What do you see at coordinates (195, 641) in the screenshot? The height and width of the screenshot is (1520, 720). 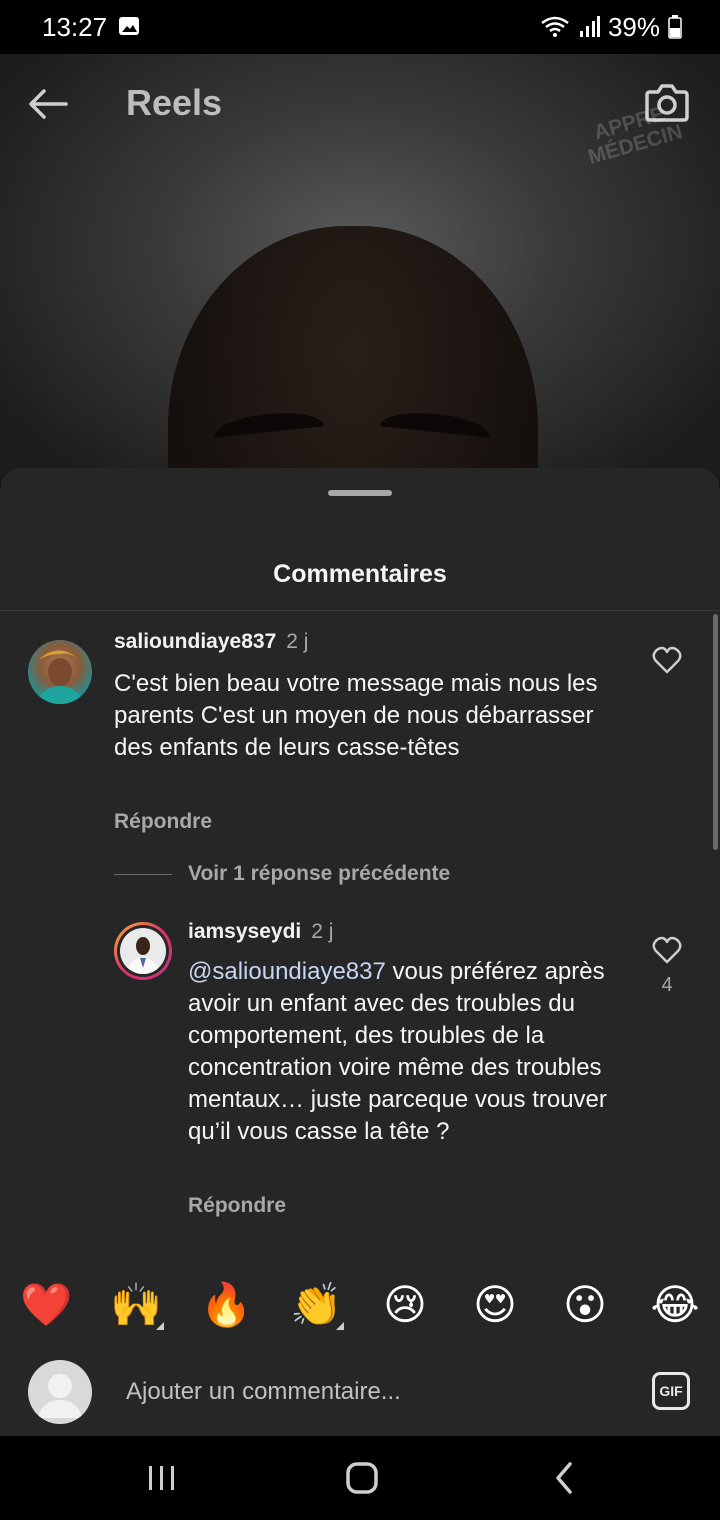 I see `username-text: salioundiaye837` at bounding box center [195, 641].